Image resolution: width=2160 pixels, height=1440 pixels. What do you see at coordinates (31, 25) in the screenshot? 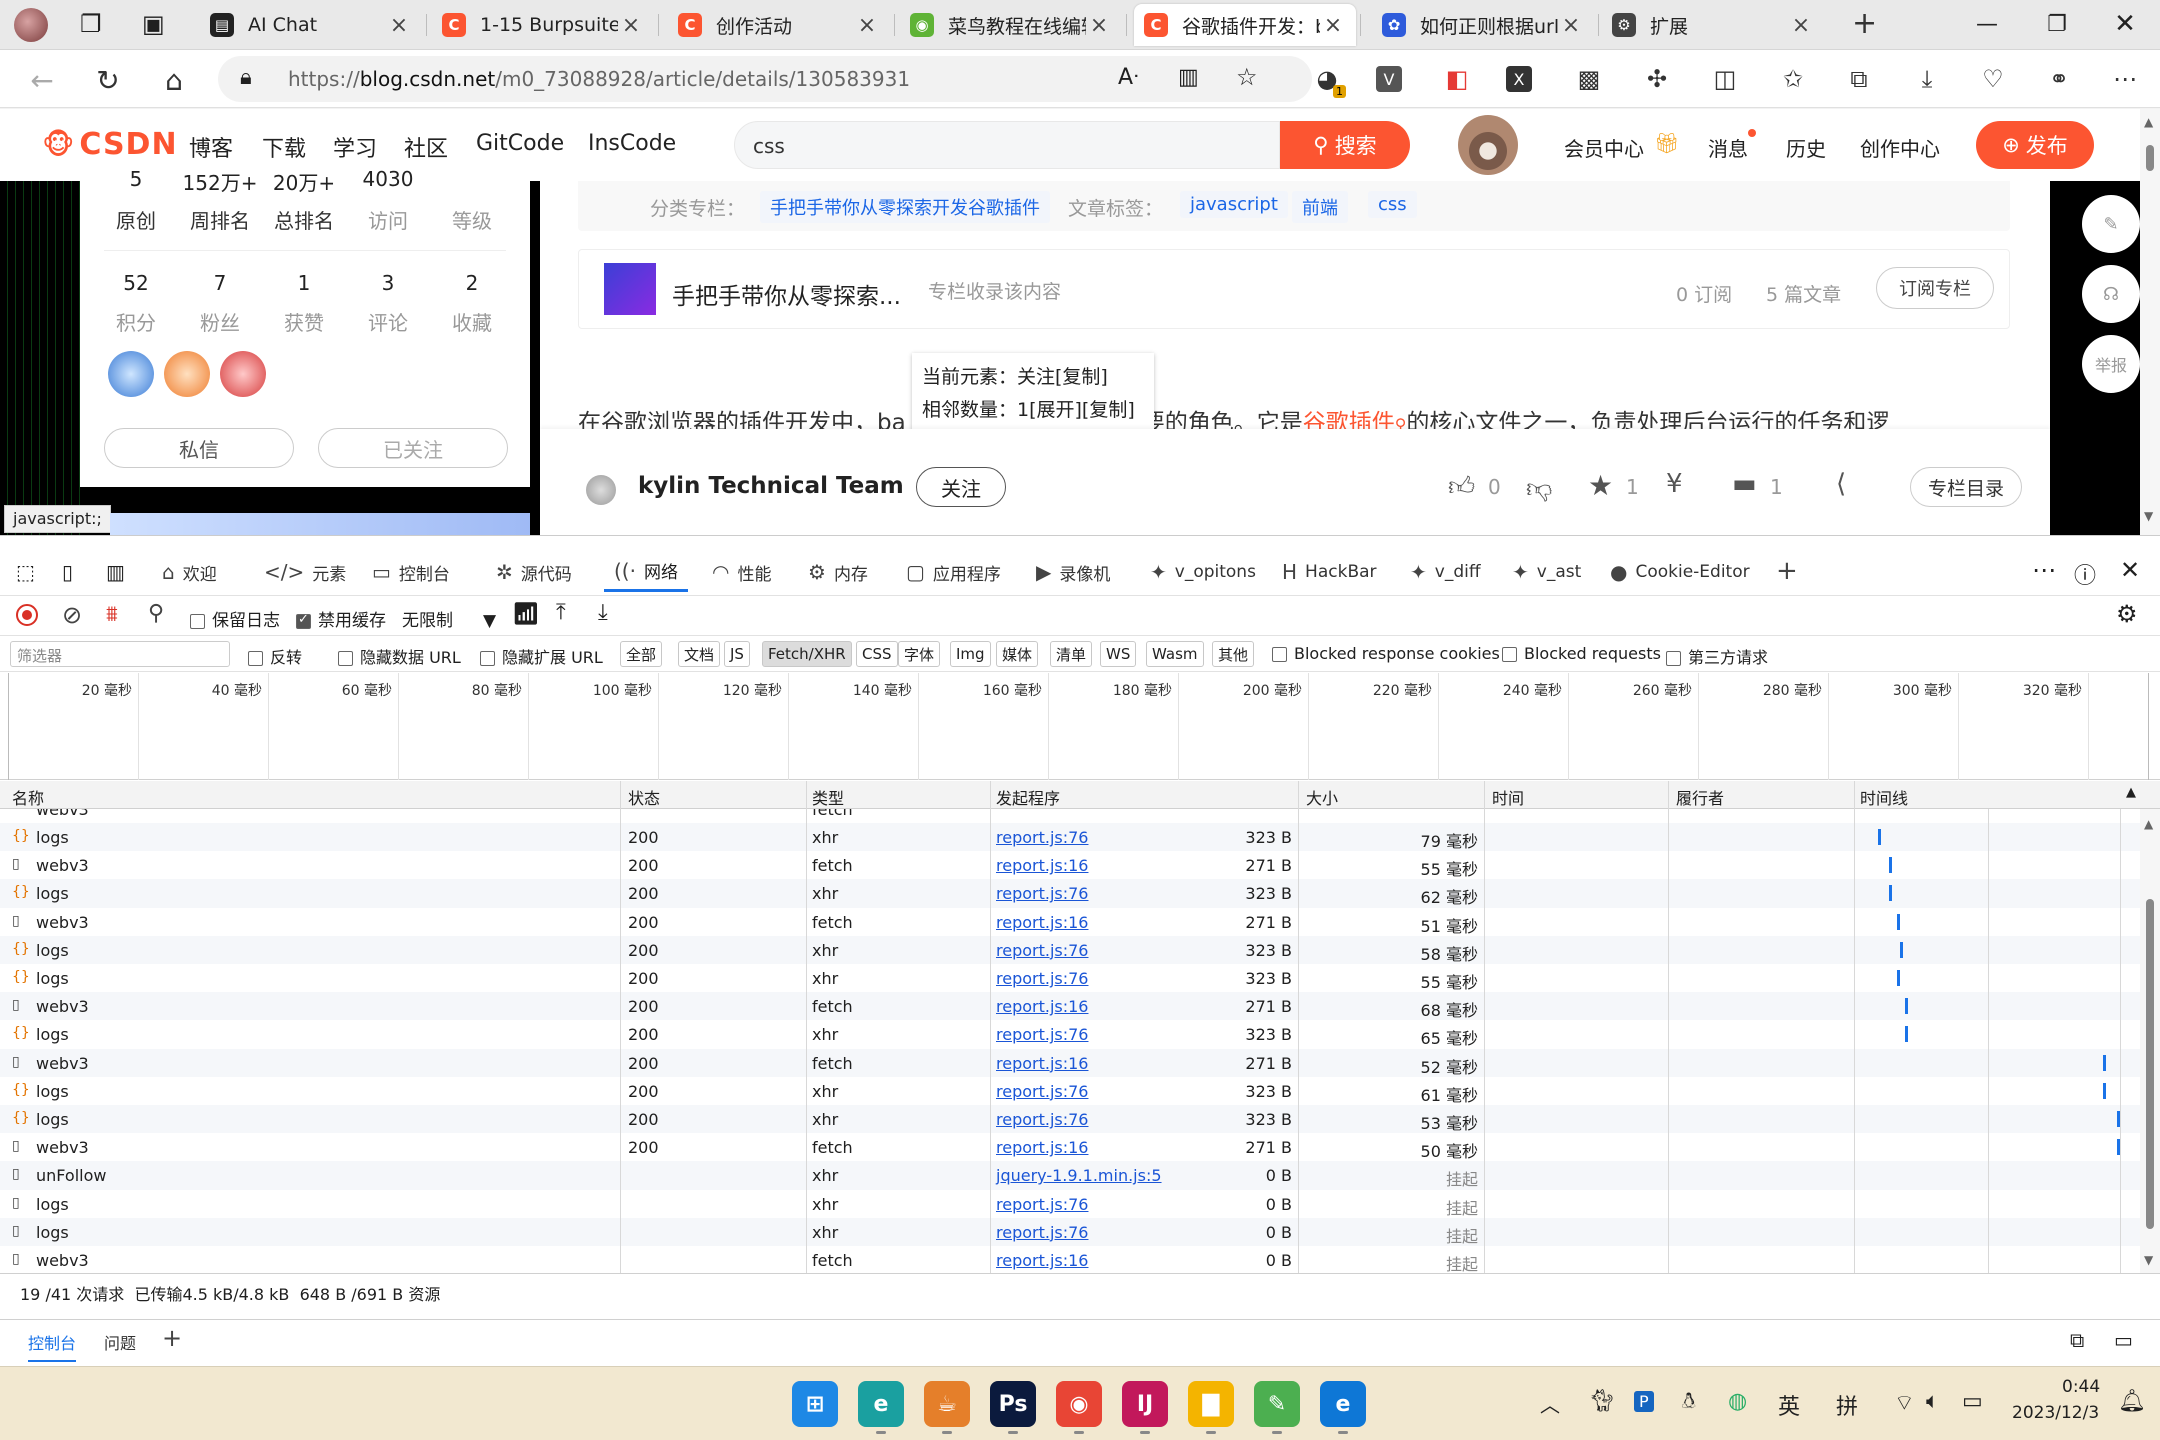
I see `profile-avatar` at bounding box center [31, 25].